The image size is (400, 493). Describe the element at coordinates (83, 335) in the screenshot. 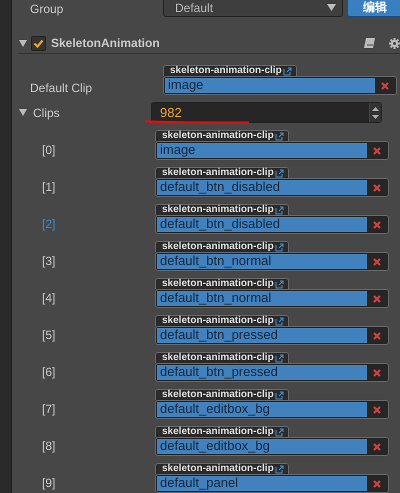

I see `index-label: [5]` at that location.